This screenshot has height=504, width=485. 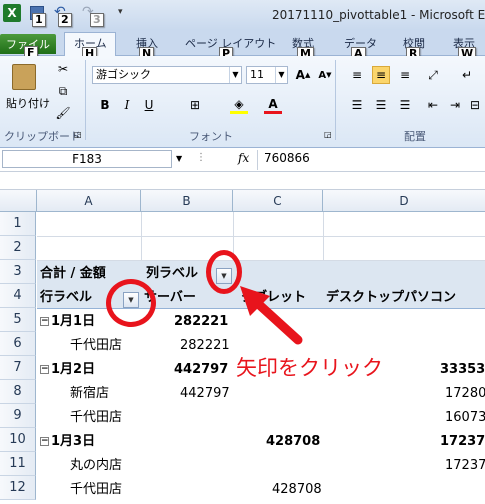 What do you see at coordinates (455, 105) in the screenshot?
I see `increase-indent-icon: ⇥` at bounding box center [455, 105].